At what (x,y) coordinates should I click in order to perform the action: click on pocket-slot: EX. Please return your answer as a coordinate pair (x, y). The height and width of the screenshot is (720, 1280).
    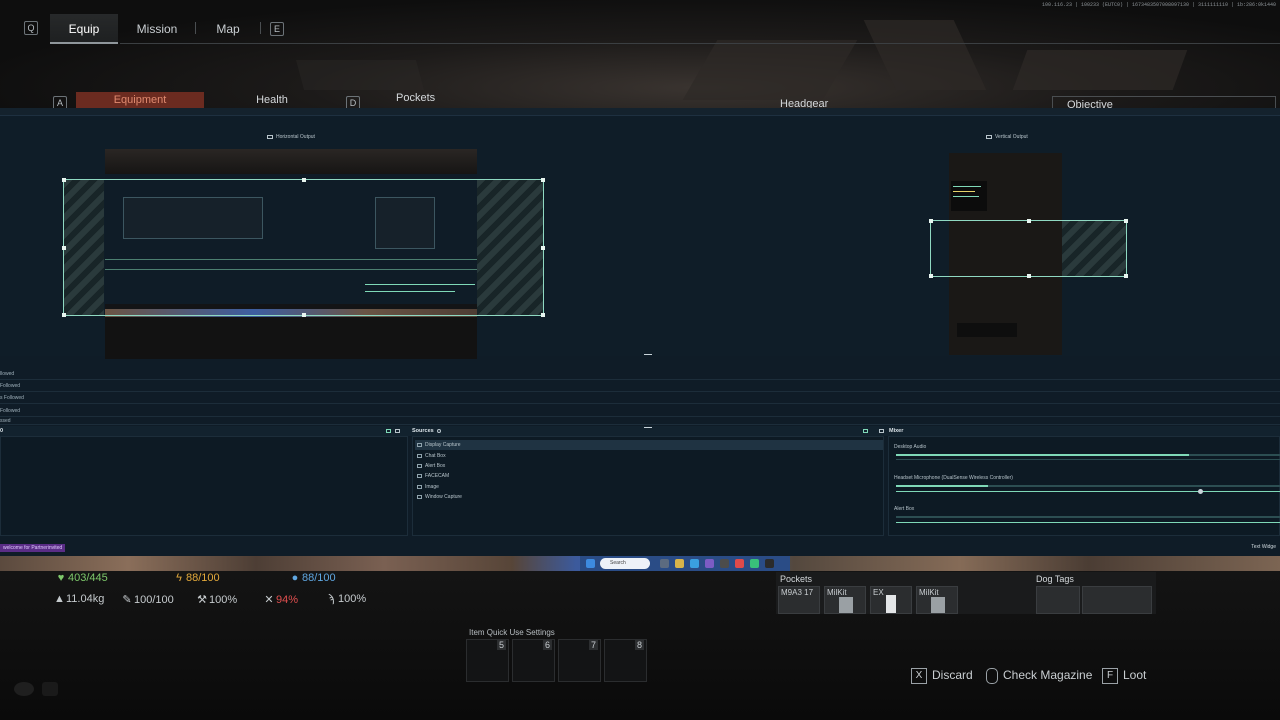
    Looking at the image, I should click on (891, 600).